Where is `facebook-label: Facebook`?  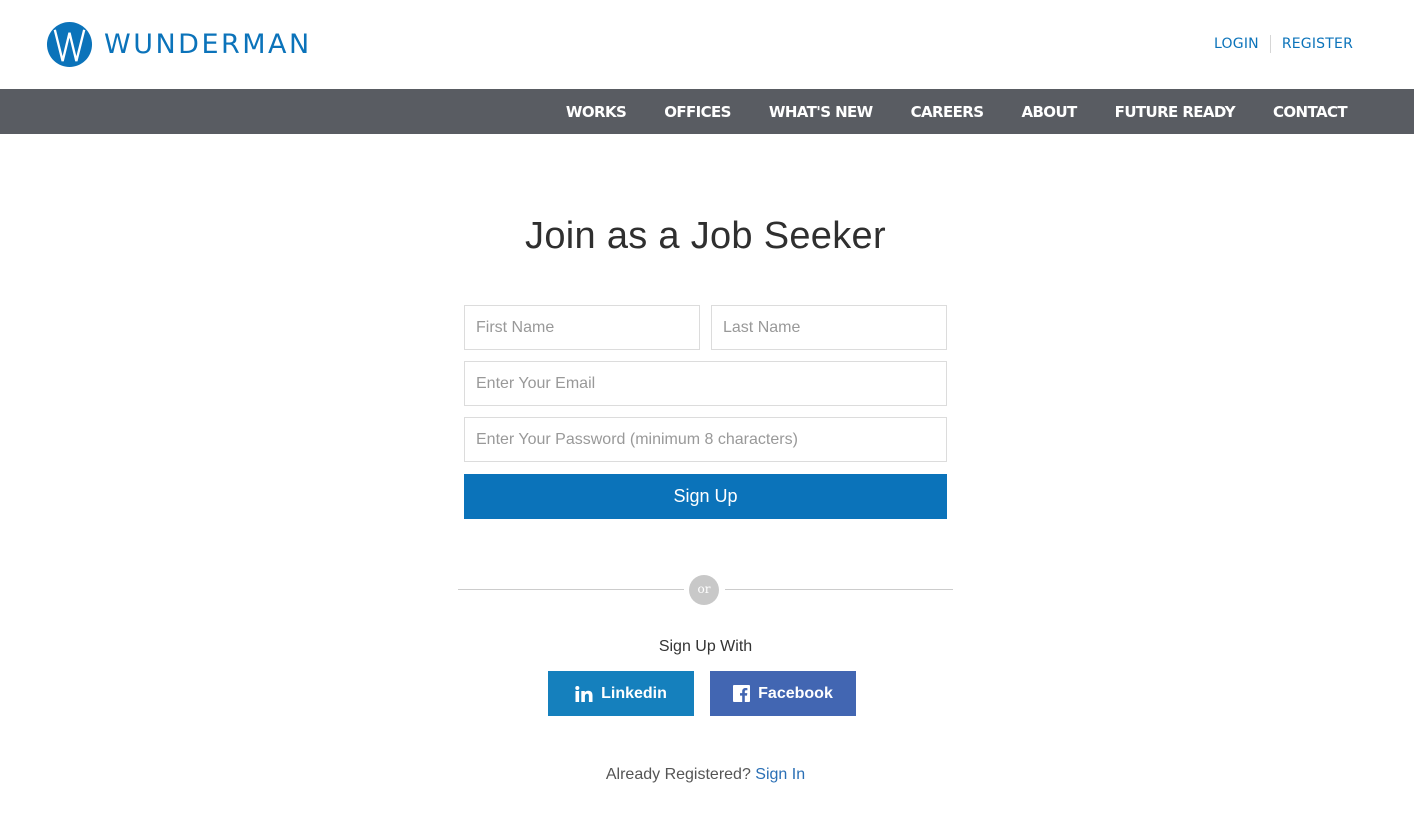 facebook-label: Facebook is located at coordinates (795, 693).